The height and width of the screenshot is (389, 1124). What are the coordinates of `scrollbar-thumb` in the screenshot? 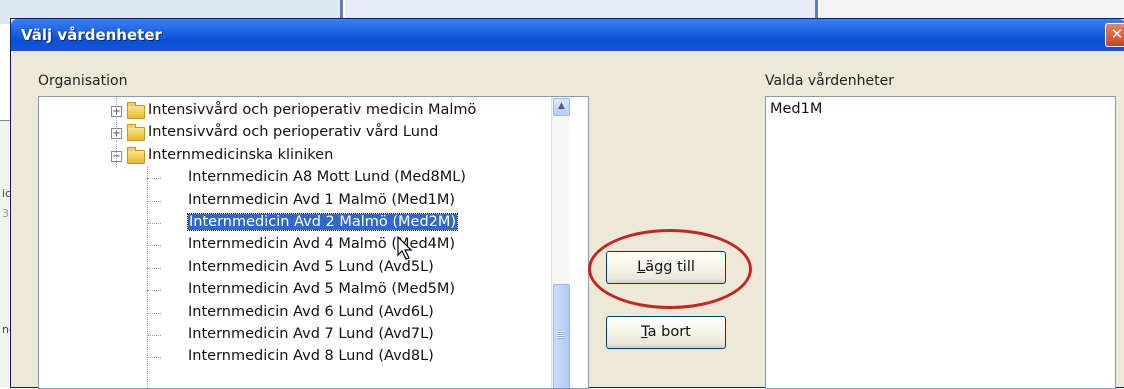 It's located at (561, 336).